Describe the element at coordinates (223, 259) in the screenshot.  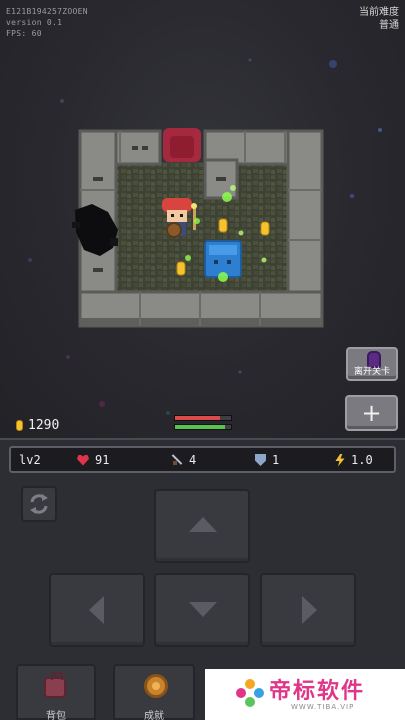
I see `blue-slime-enemy` at that location.